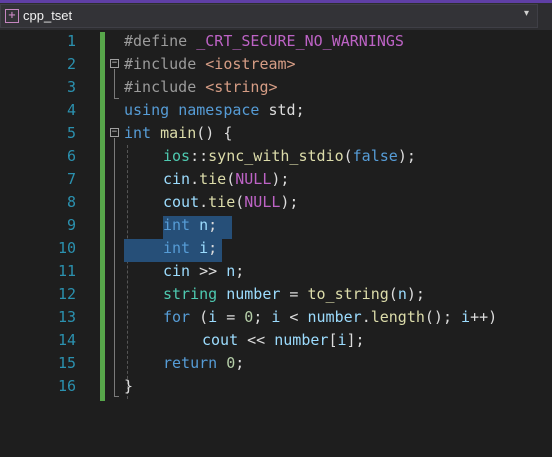 Image resolution: width=552 pixels, height=457 pixels. Describe the element at coordinates (276, 156) in the screenshot. I see `function-name: sync_with_stdio` at that location.